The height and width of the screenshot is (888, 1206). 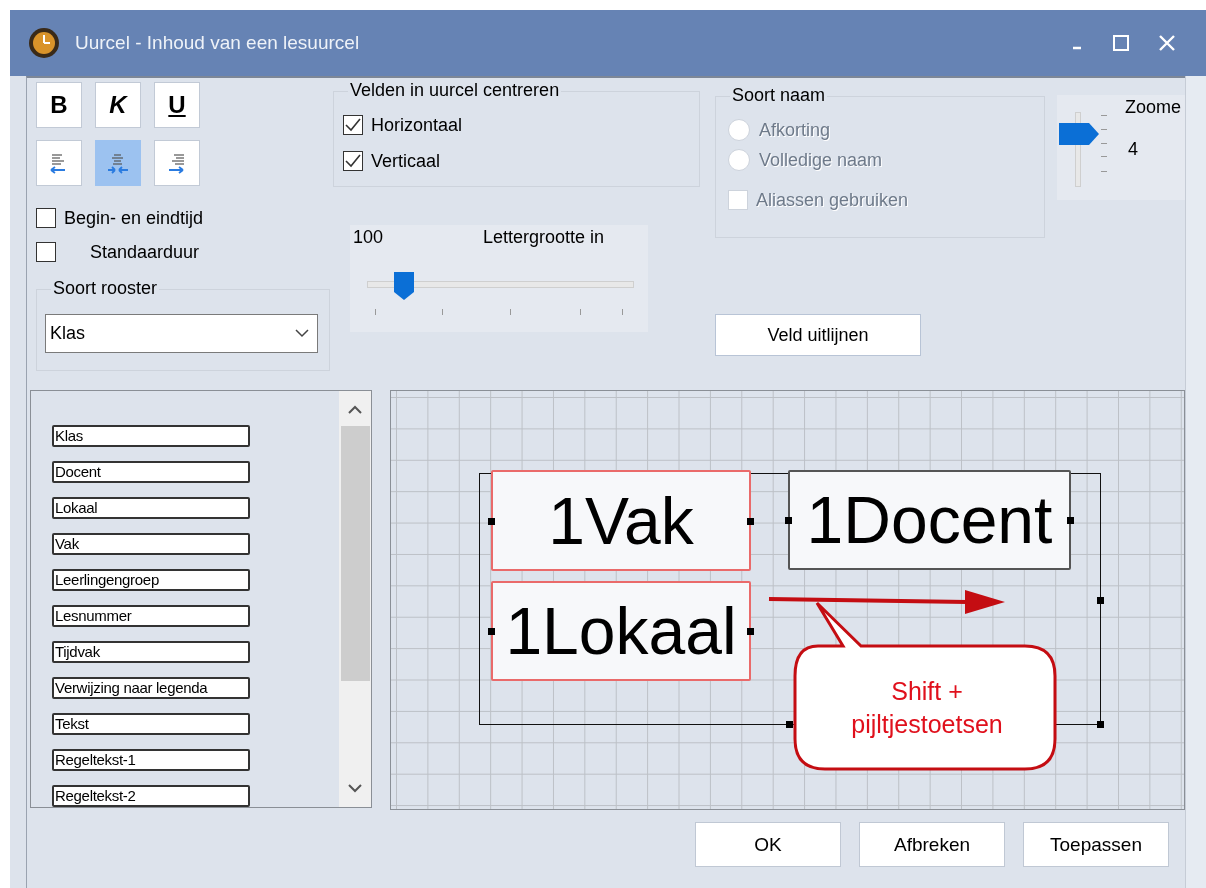 What do you see at coordinates (768, 844) in the screenshot?
I see `dialog-button: OK` at bounding box center [768, 844].